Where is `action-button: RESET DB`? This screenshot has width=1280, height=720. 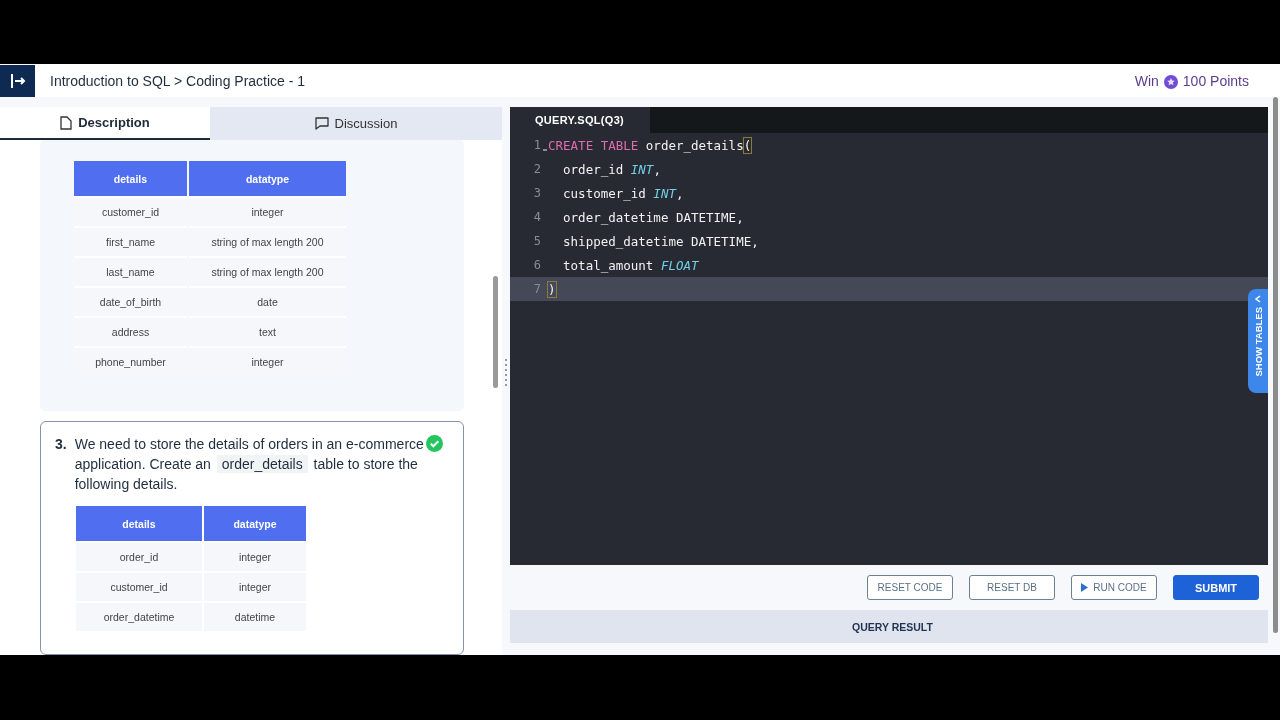
action-button: RESET DB is located at coordinates (1012, 587).